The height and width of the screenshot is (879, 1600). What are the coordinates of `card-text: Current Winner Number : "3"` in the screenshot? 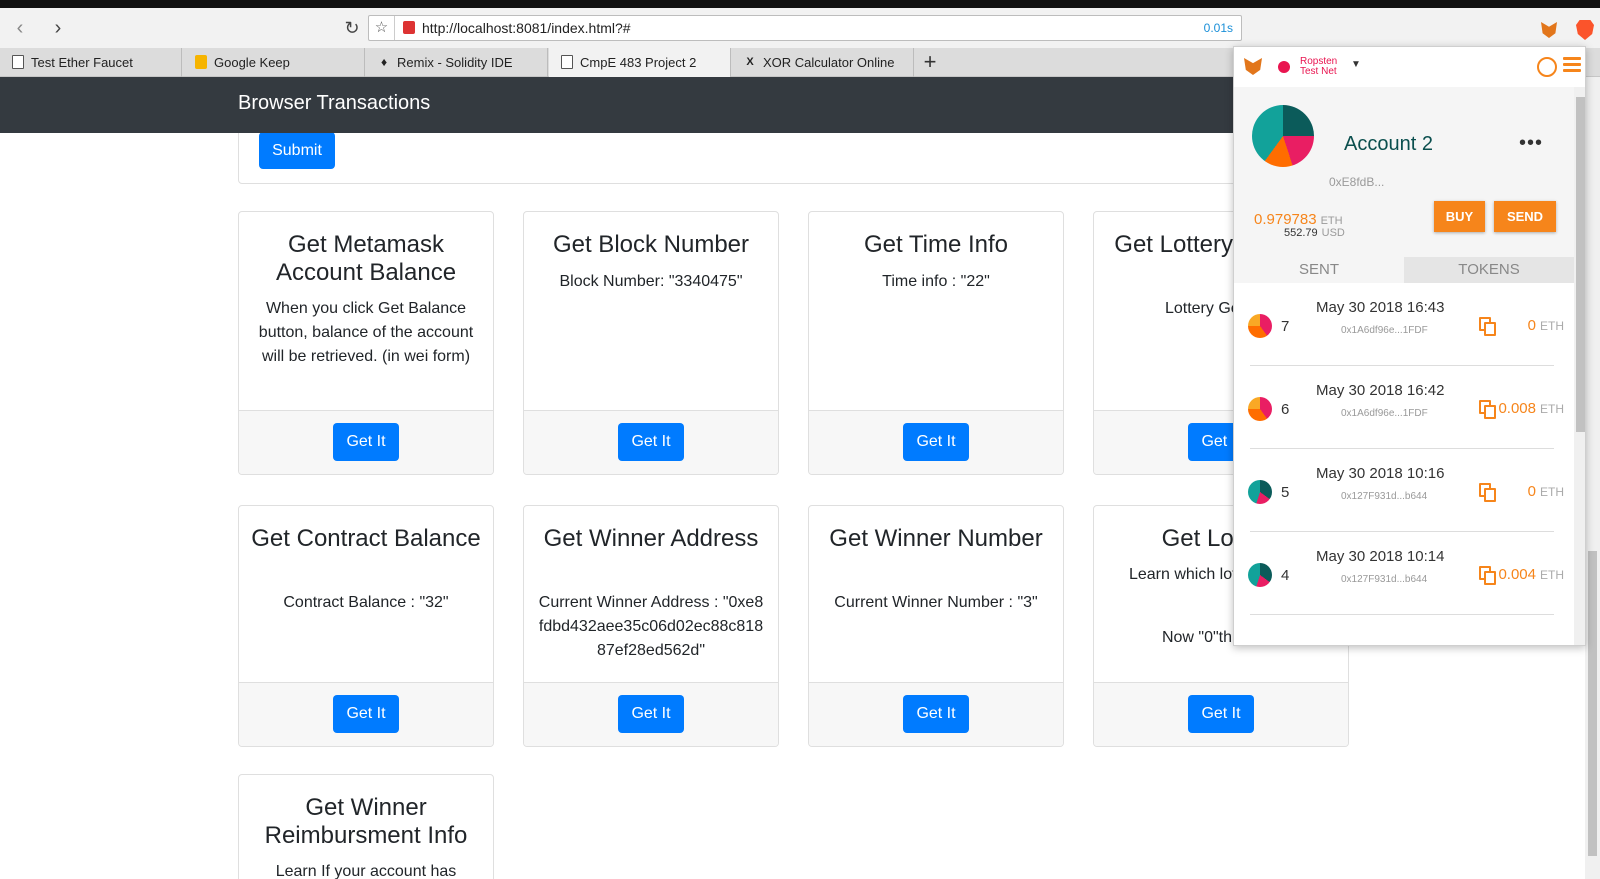 It's located at (936, 602).